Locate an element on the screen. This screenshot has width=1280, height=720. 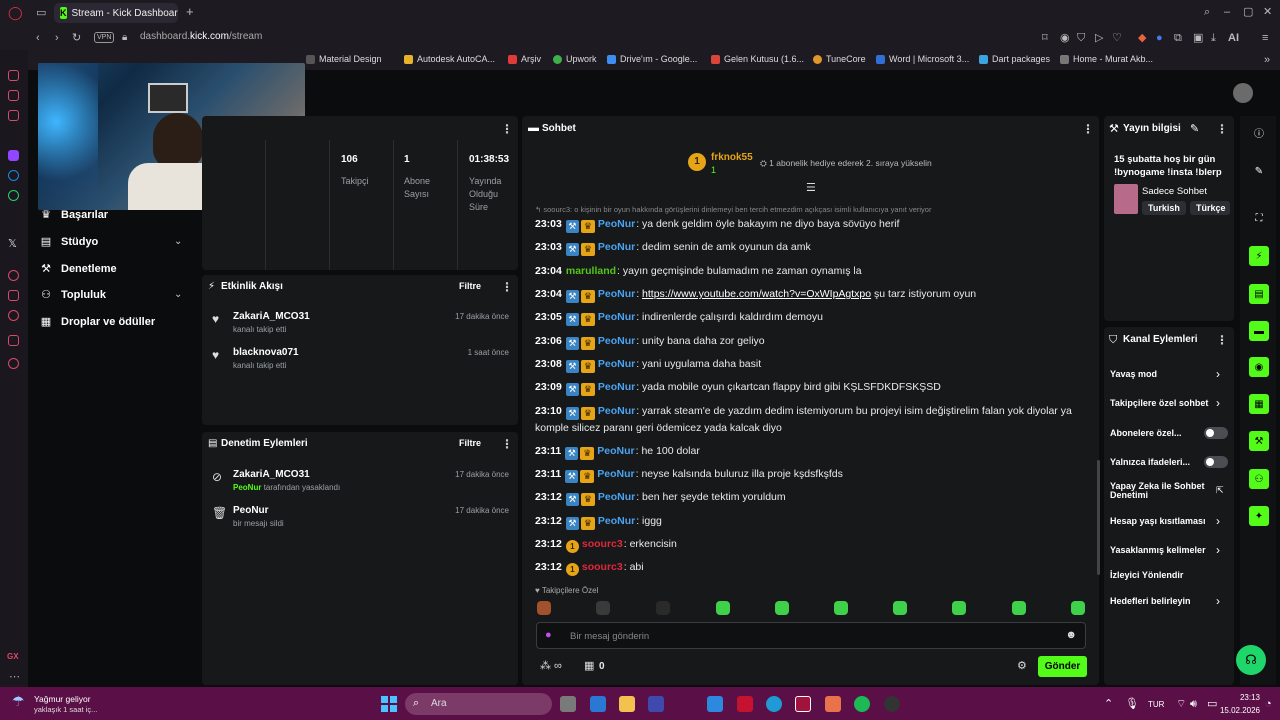
mic-tray-icon: 🎙︎ is located at coordinates (1132, 704).